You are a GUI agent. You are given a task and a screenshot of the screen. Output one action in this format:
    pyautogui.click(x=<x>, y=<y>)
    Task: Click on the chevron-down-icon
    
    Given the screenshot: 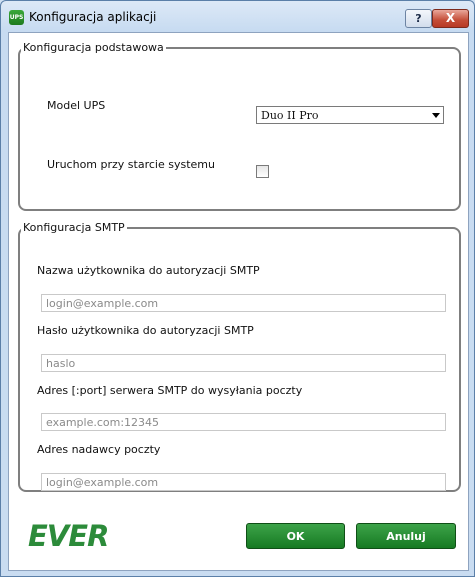 What is the action you would take?
    pyautogui.click(x=436, y=115)
    